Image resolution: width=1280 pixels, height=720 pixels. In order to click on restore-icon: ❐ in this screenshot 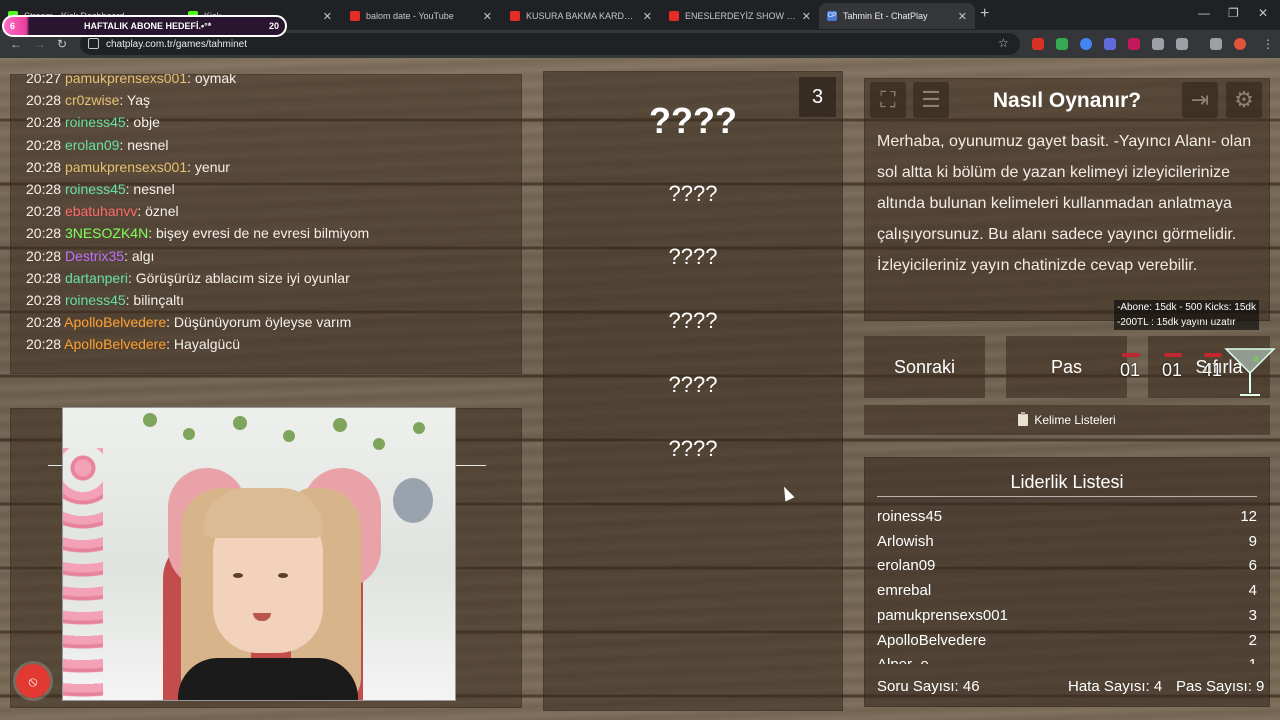, I will do `click(1233, 13)`.